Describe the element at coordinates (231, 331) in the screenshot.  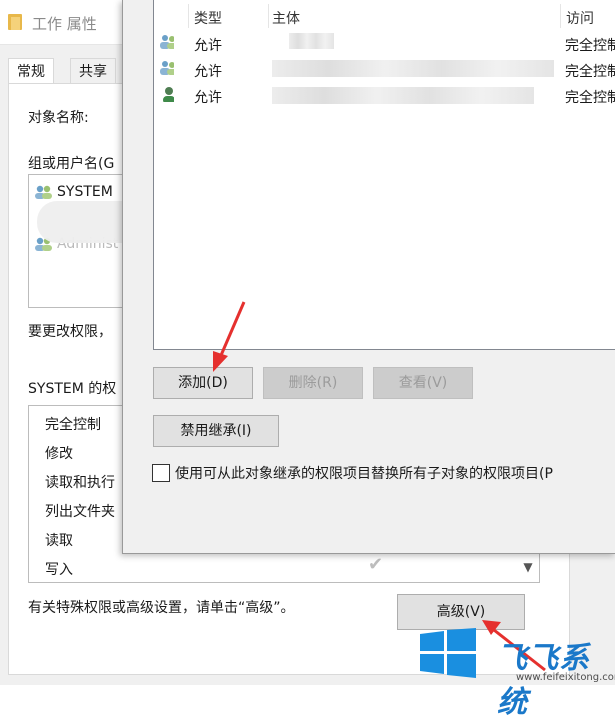
I see `arrow-to-add-icon` at that location.